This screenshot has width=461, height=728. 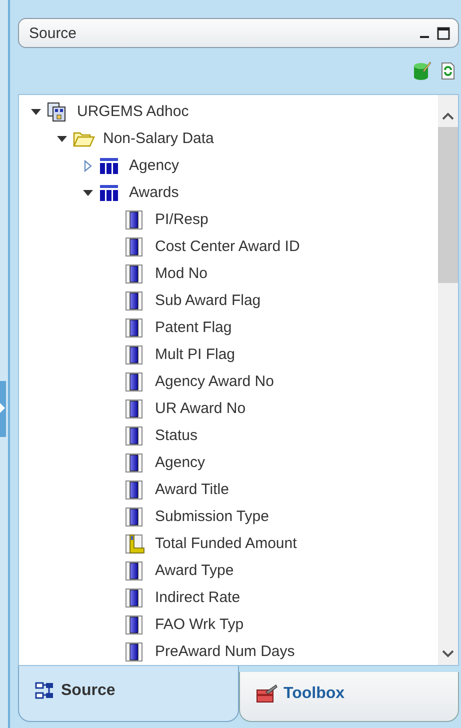 What do you see at coordinates (448, 71) in the screenshot?
I see `refresh-icon` at bounding box center [448, 71].